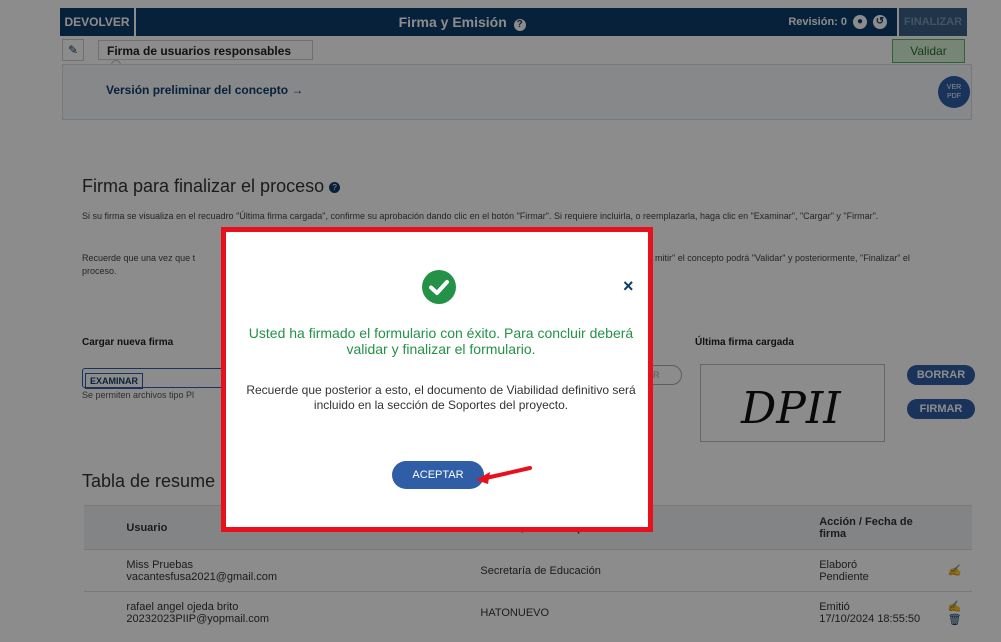 This screenshot has width=1001, height=642. Describe the element at coordinates (439, 287) in the screenshot. I see `check-circle-icon` at that location.